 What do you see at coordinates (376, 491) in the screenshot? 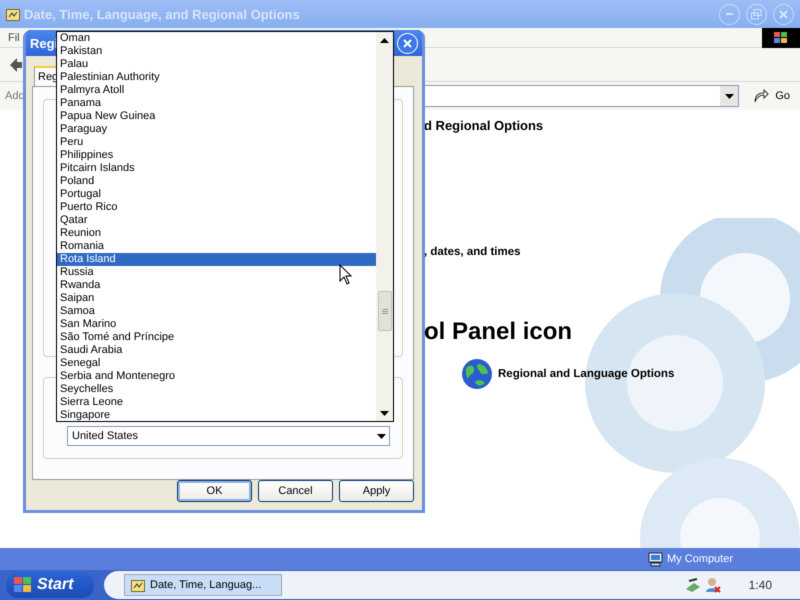
I see `dialog-button: Apply` at bounding box center [376, 491].